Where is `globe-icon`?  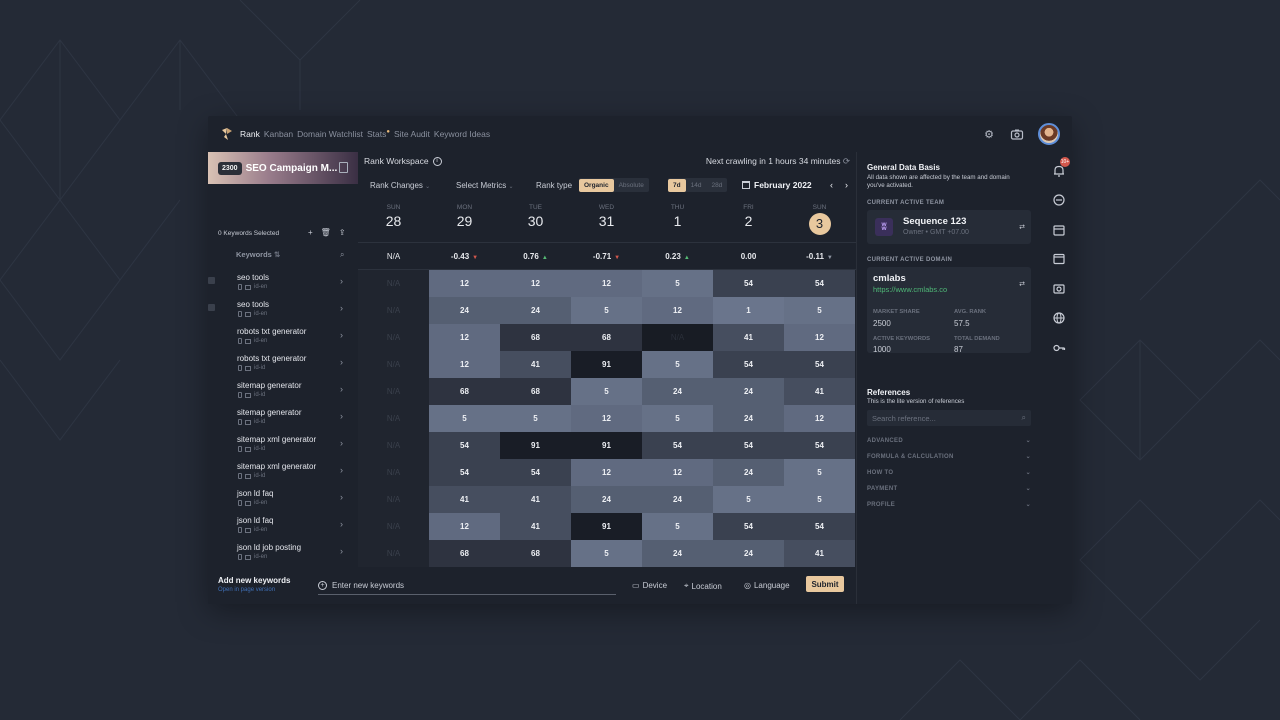
globe-icon is located at coordinates (1059, 318).